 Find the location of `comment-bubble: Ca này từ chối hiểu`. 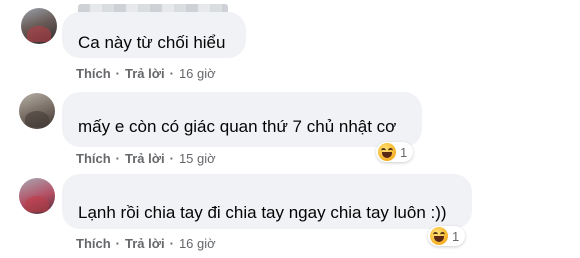

comment-bubble: Ca này từ chối hiểu is located at coordinates (154, 35).